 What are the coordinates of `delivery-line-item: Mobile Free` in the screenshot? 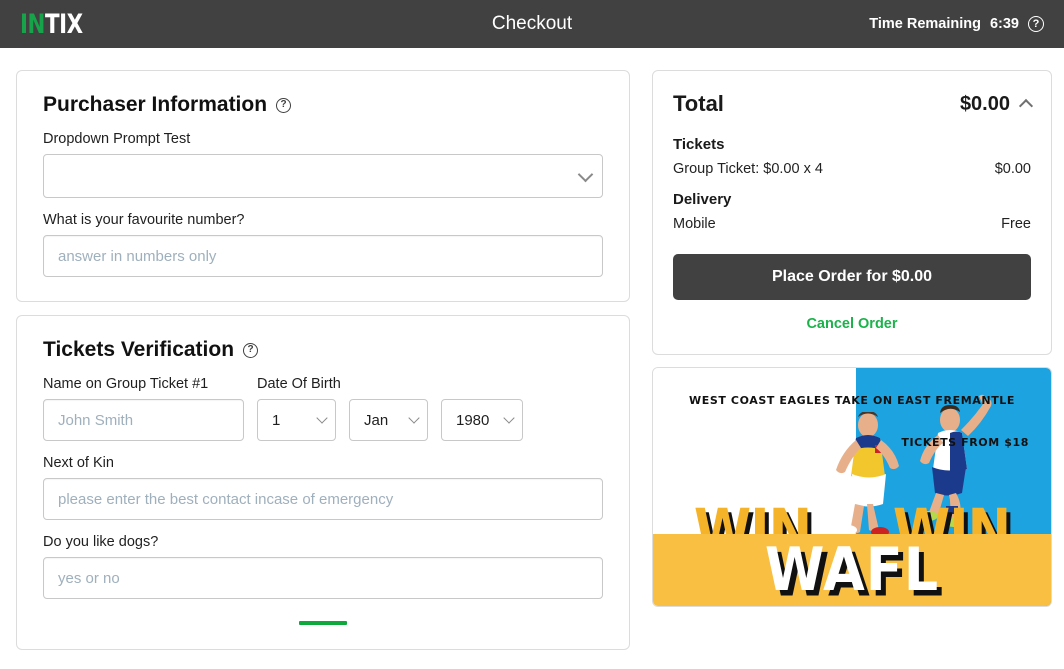 It's located at (852, 224).